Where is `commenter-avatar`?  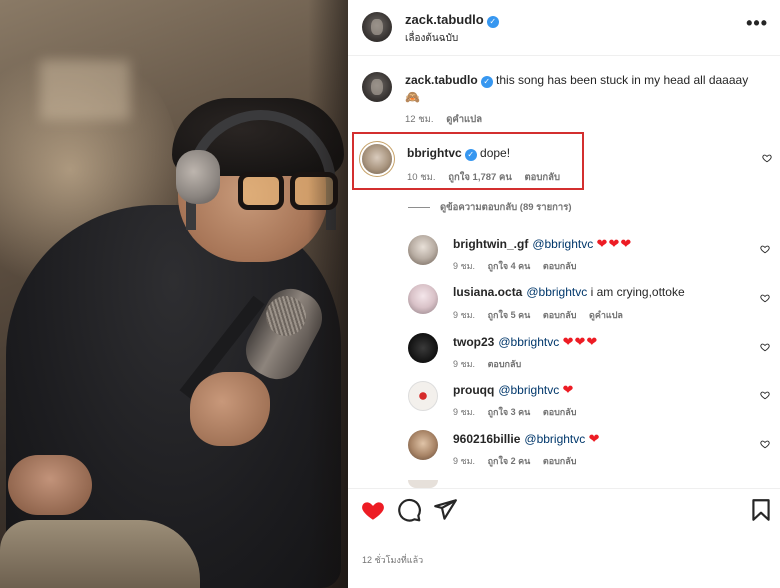
commenter-avatar is located at coordinates (377, 159).